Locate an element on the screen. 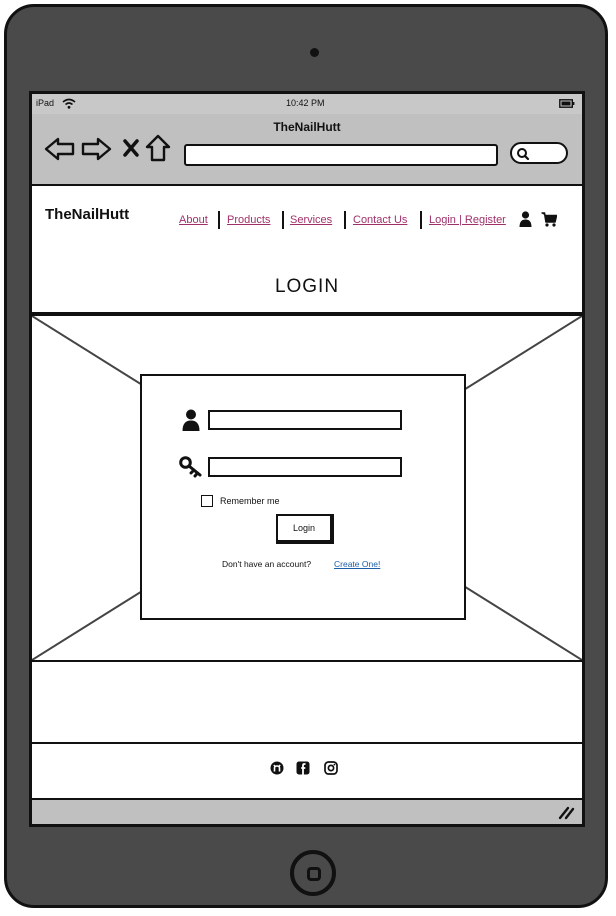 This screenshot has width=616, height=916. nav-link-products: Products is located at coordinates (248, 220).